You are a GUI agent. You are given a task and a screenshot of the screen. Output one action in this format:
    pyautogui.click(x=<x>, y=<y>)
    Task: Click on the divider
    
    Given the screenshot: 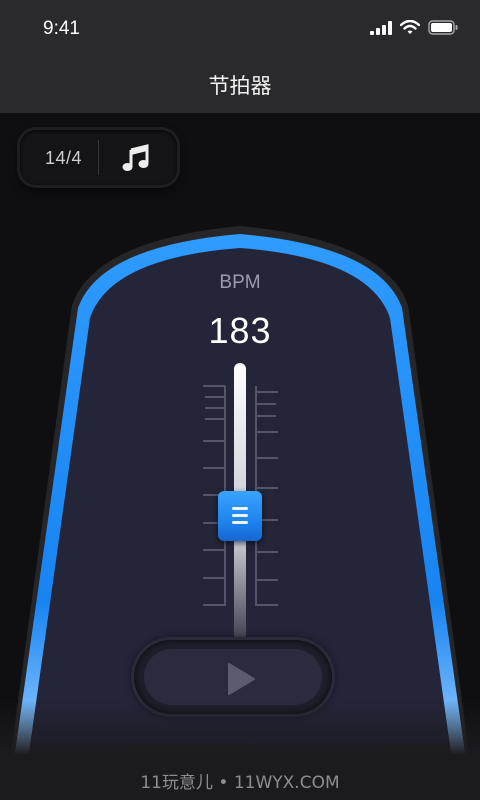 What is the action you would take?
    pyautogui.click(x=98, y=157)
    